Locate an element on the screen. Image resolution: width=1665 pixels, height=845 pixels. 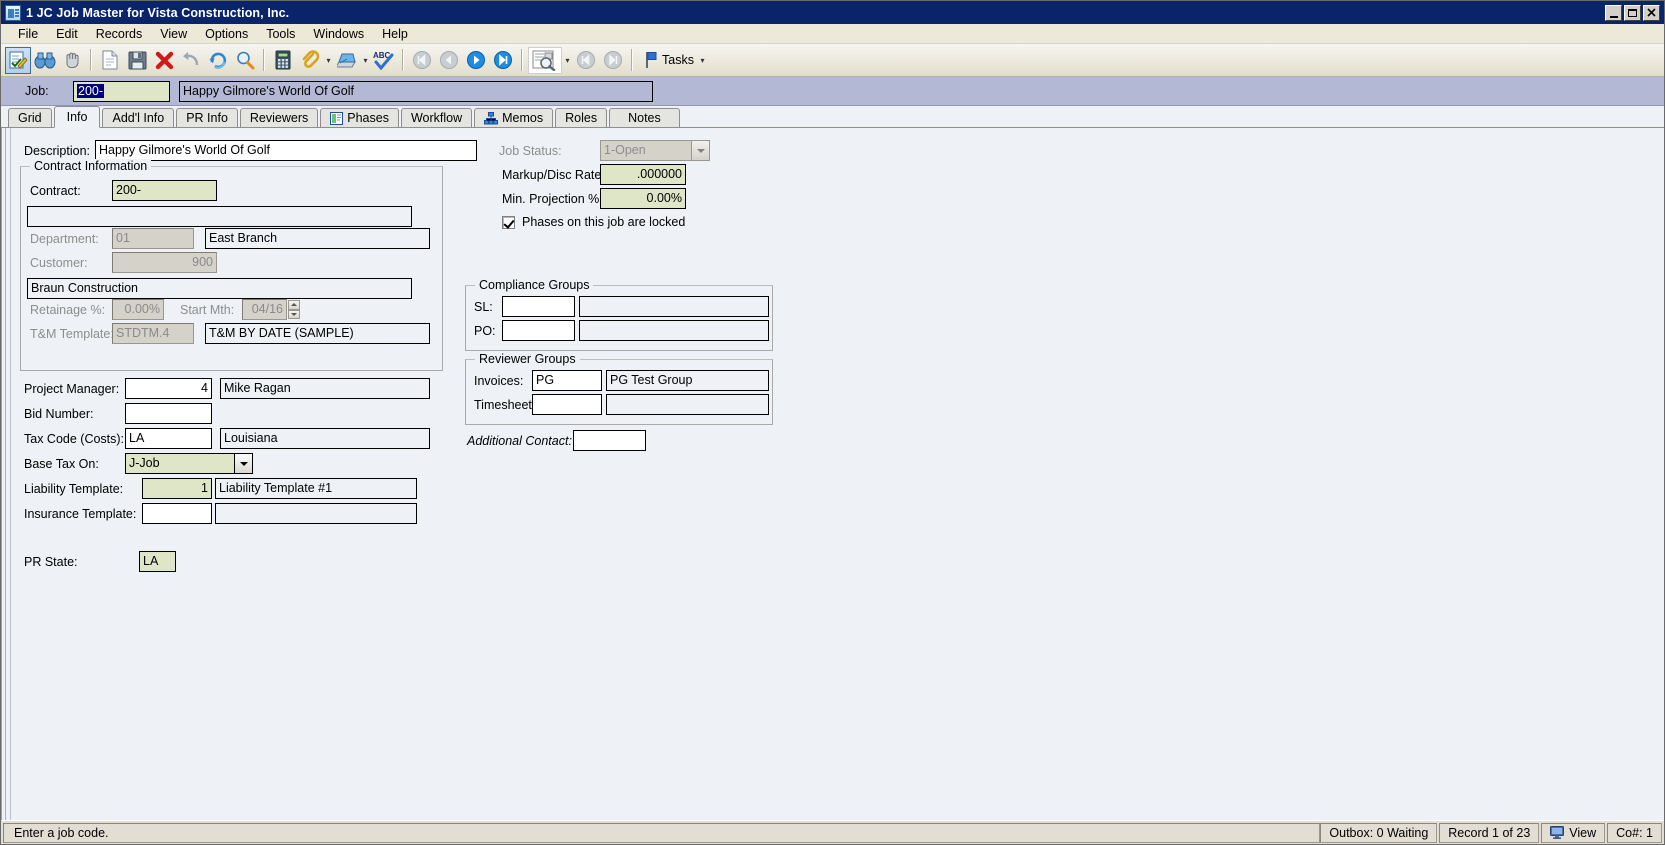
status-view: View is located at coordinates (1573, 832).